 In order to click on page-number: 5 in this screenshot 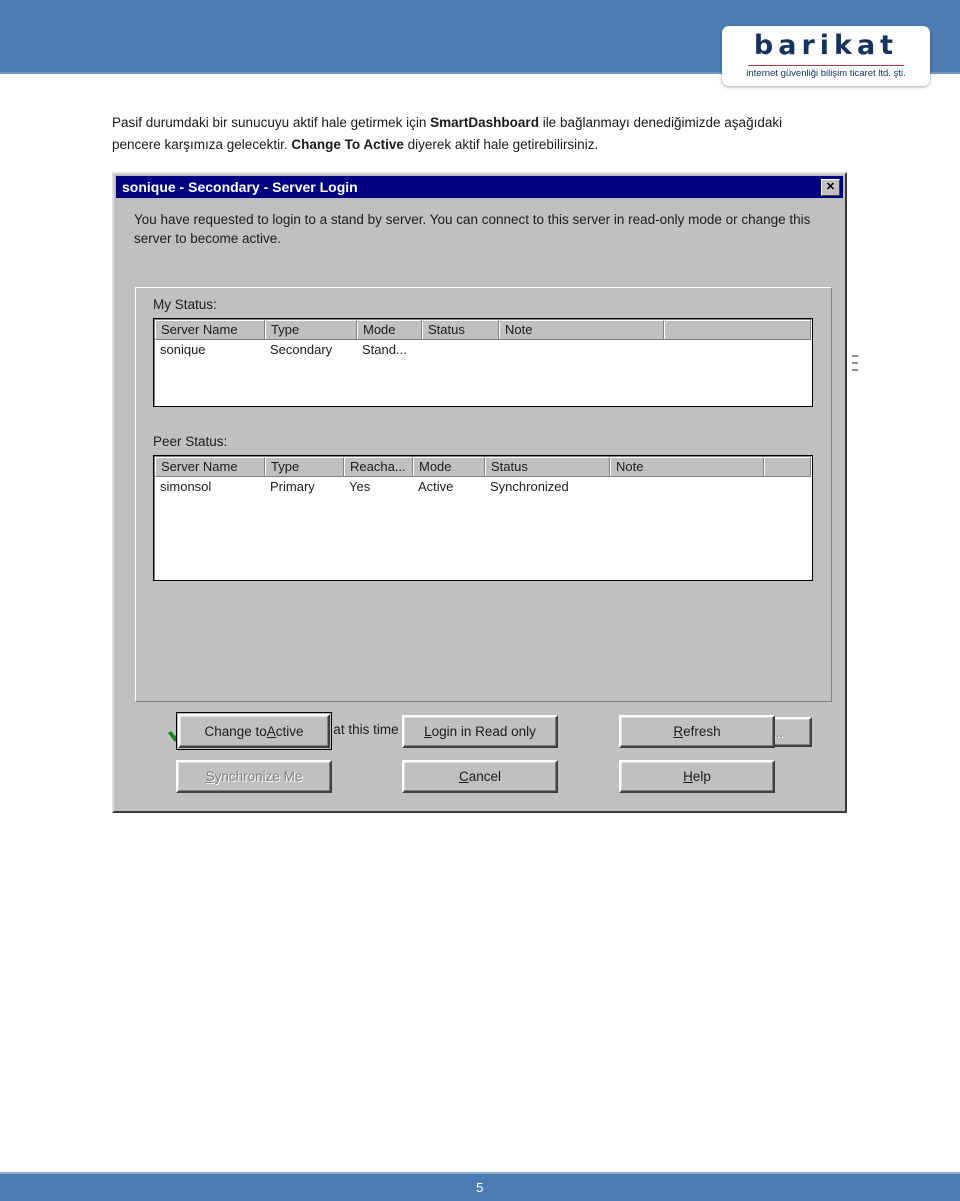, I will do `click(480, 1187)`.